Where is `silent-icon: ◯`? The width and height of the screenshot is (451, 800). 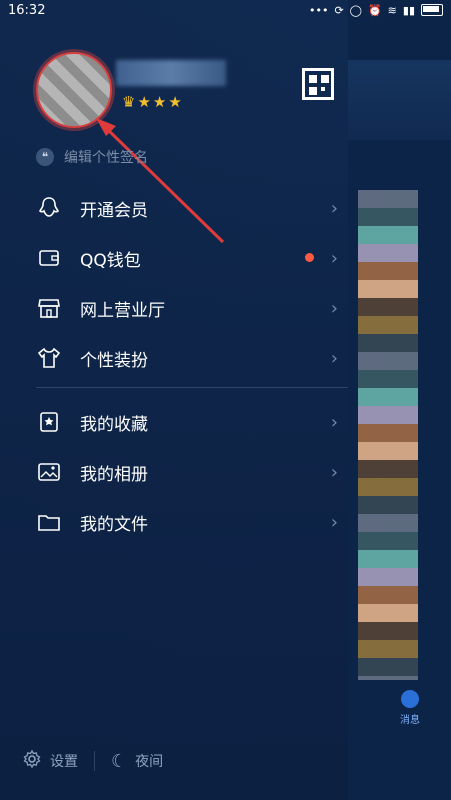 silent-icon: ◯ is located at coordinates (355, 10).